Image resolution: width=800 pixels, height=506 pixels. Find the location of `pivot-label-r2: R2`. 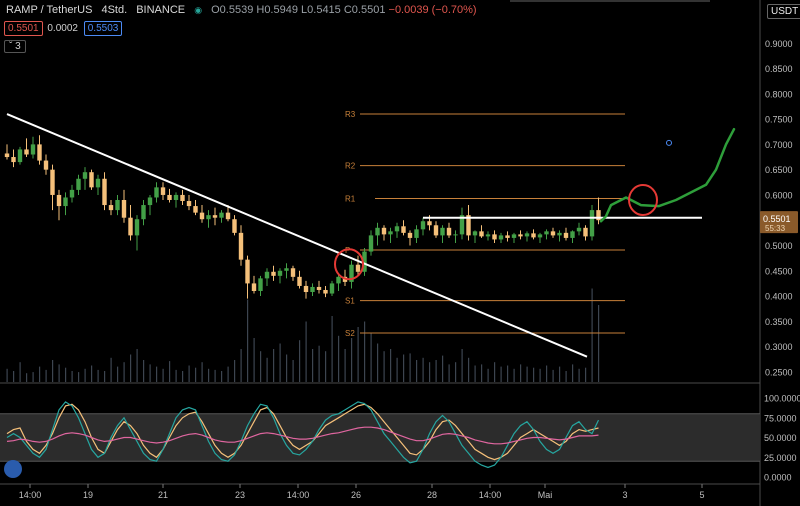

pivot-label-r2: R2 is located at coordinates (350, 166).